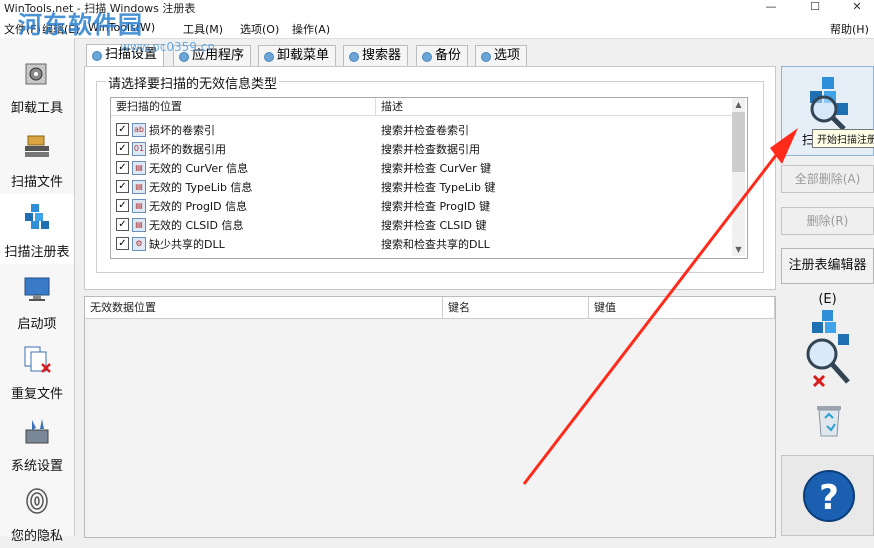 Image resolution: width=874 pixels, height=548 pixels. I want to click on scroll-down-icon: ▼, so click(738, 249).